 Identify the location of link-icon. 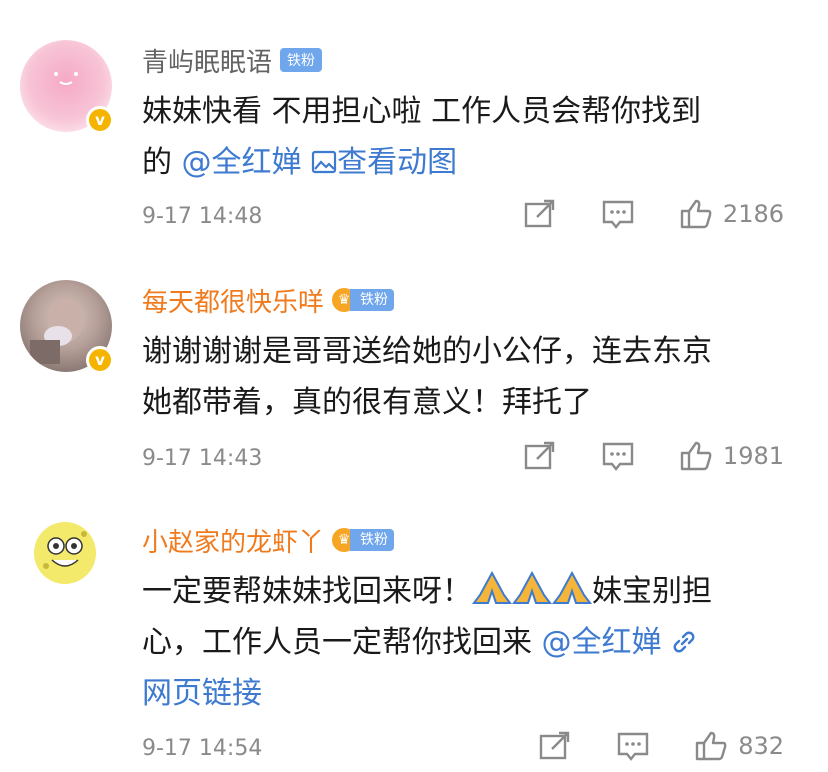
(684, 642).